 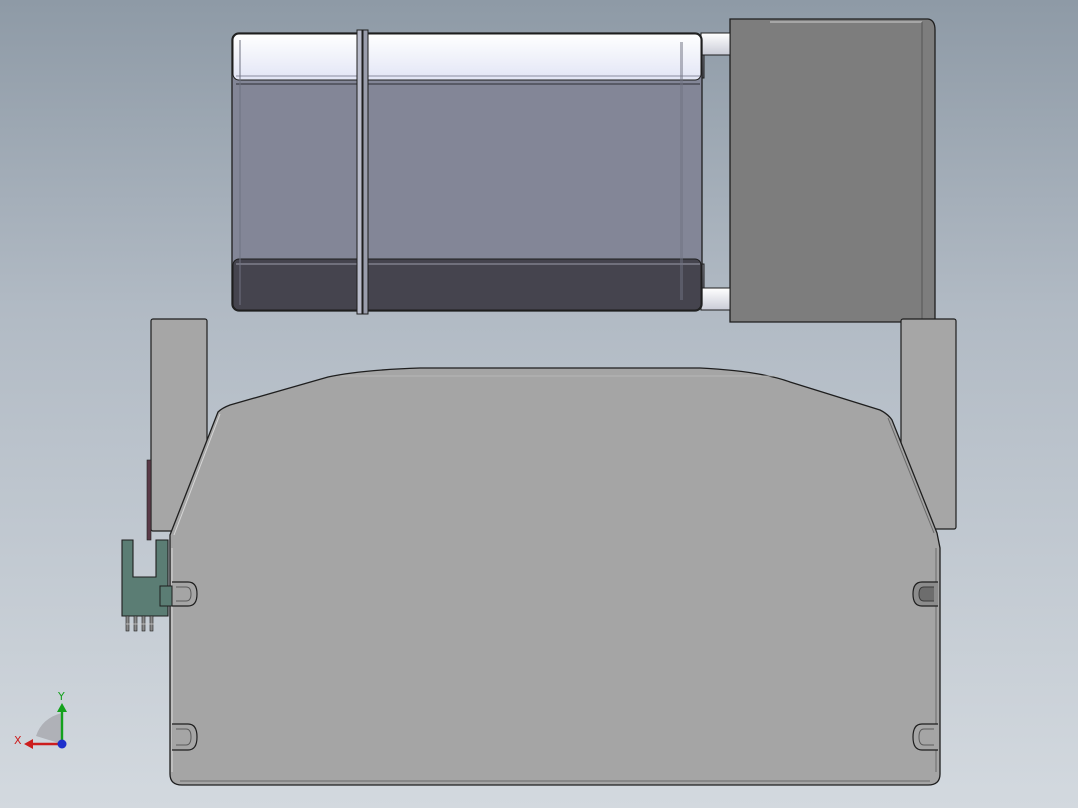 I want to click on triad-y-arrow-icon, so click(x=62, y=707).